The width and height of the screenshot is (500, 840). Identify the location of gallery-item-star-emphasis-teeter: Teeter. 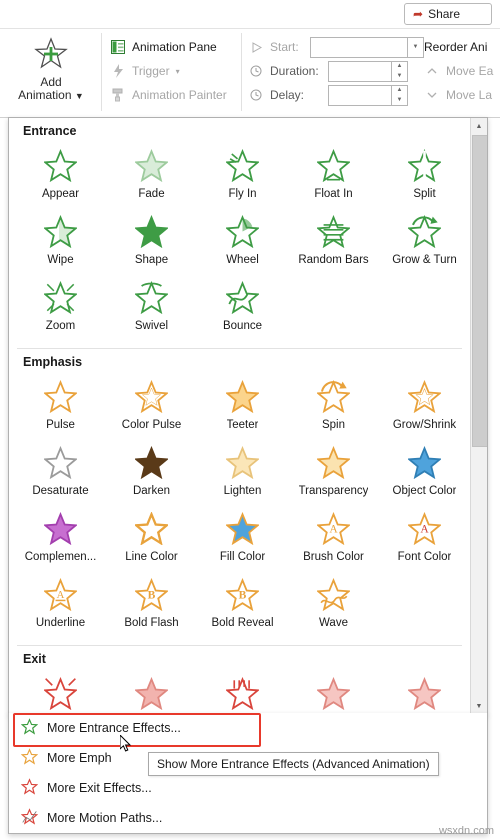
(242, 408).